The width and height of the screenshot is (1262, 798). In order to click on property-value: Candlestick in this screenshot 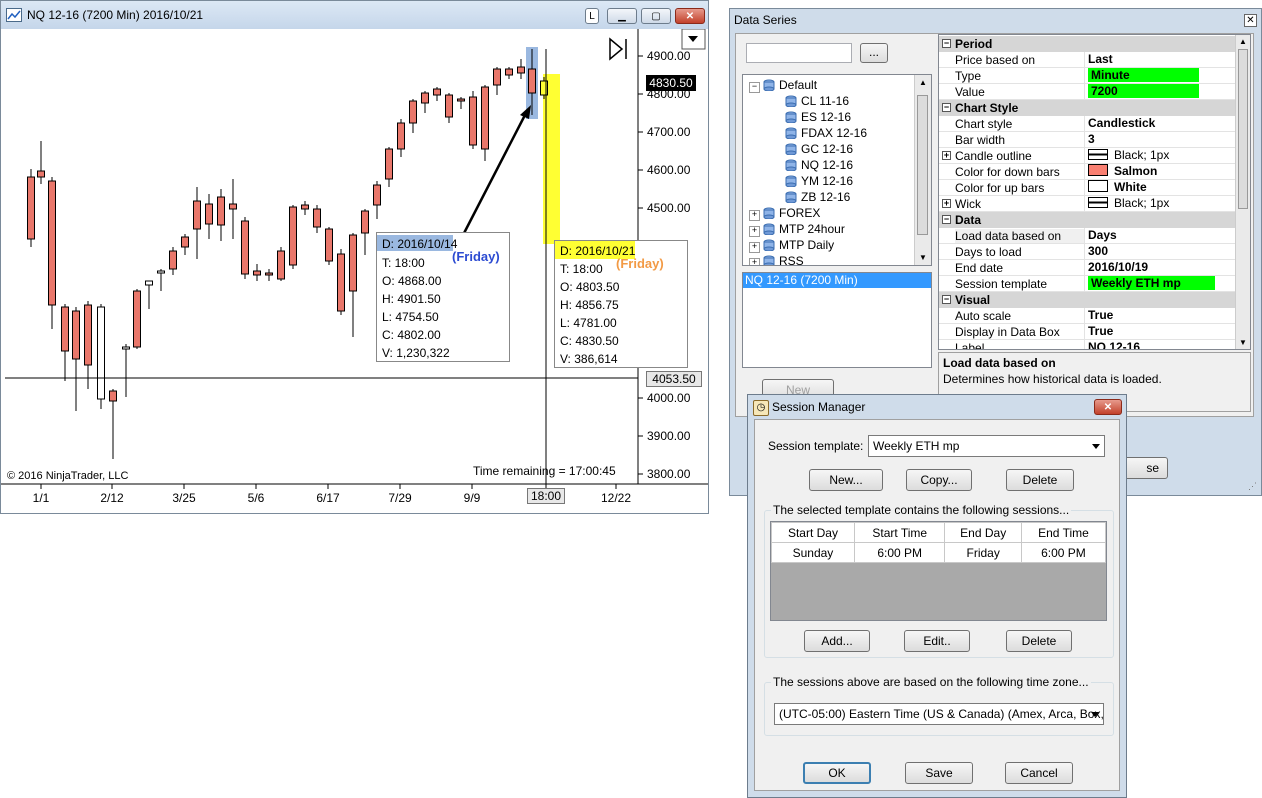, I will do `click(1163, 123)`.